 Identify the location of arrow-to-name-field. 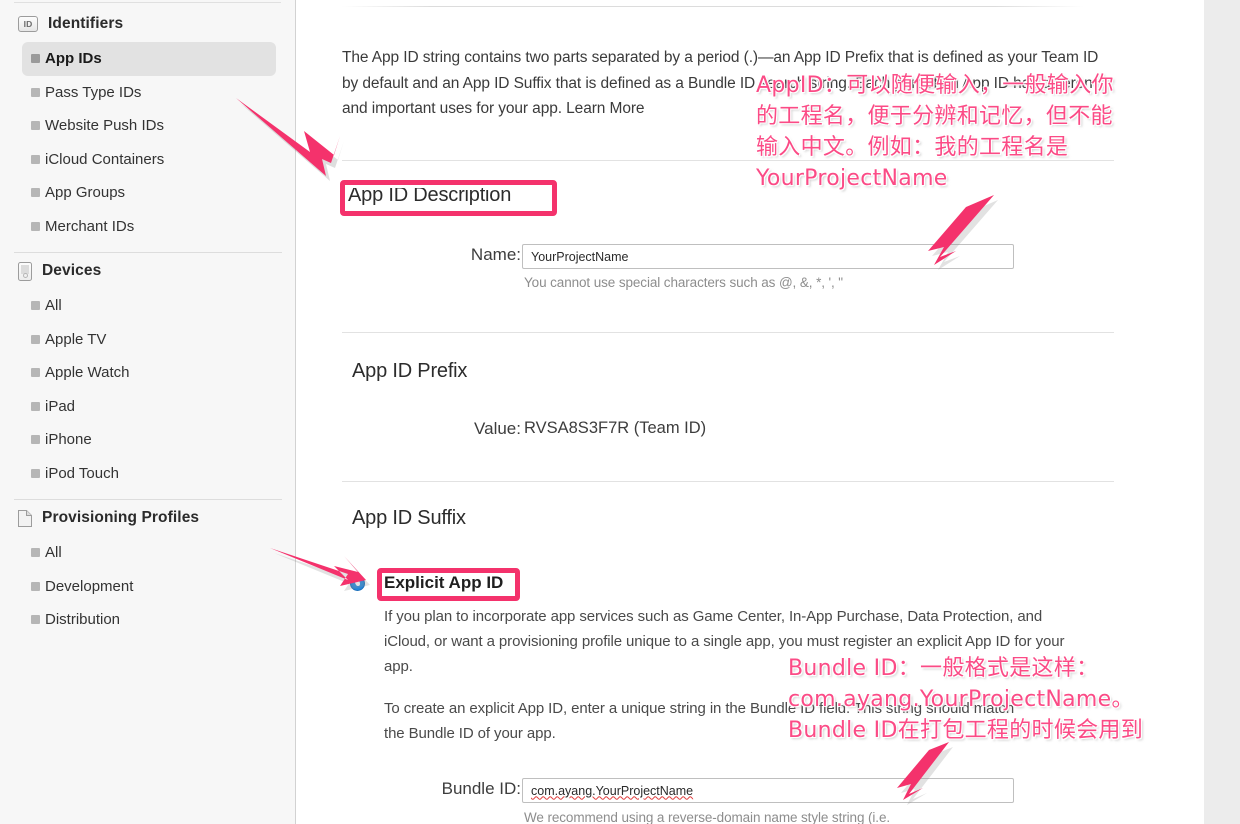
(955, 235).